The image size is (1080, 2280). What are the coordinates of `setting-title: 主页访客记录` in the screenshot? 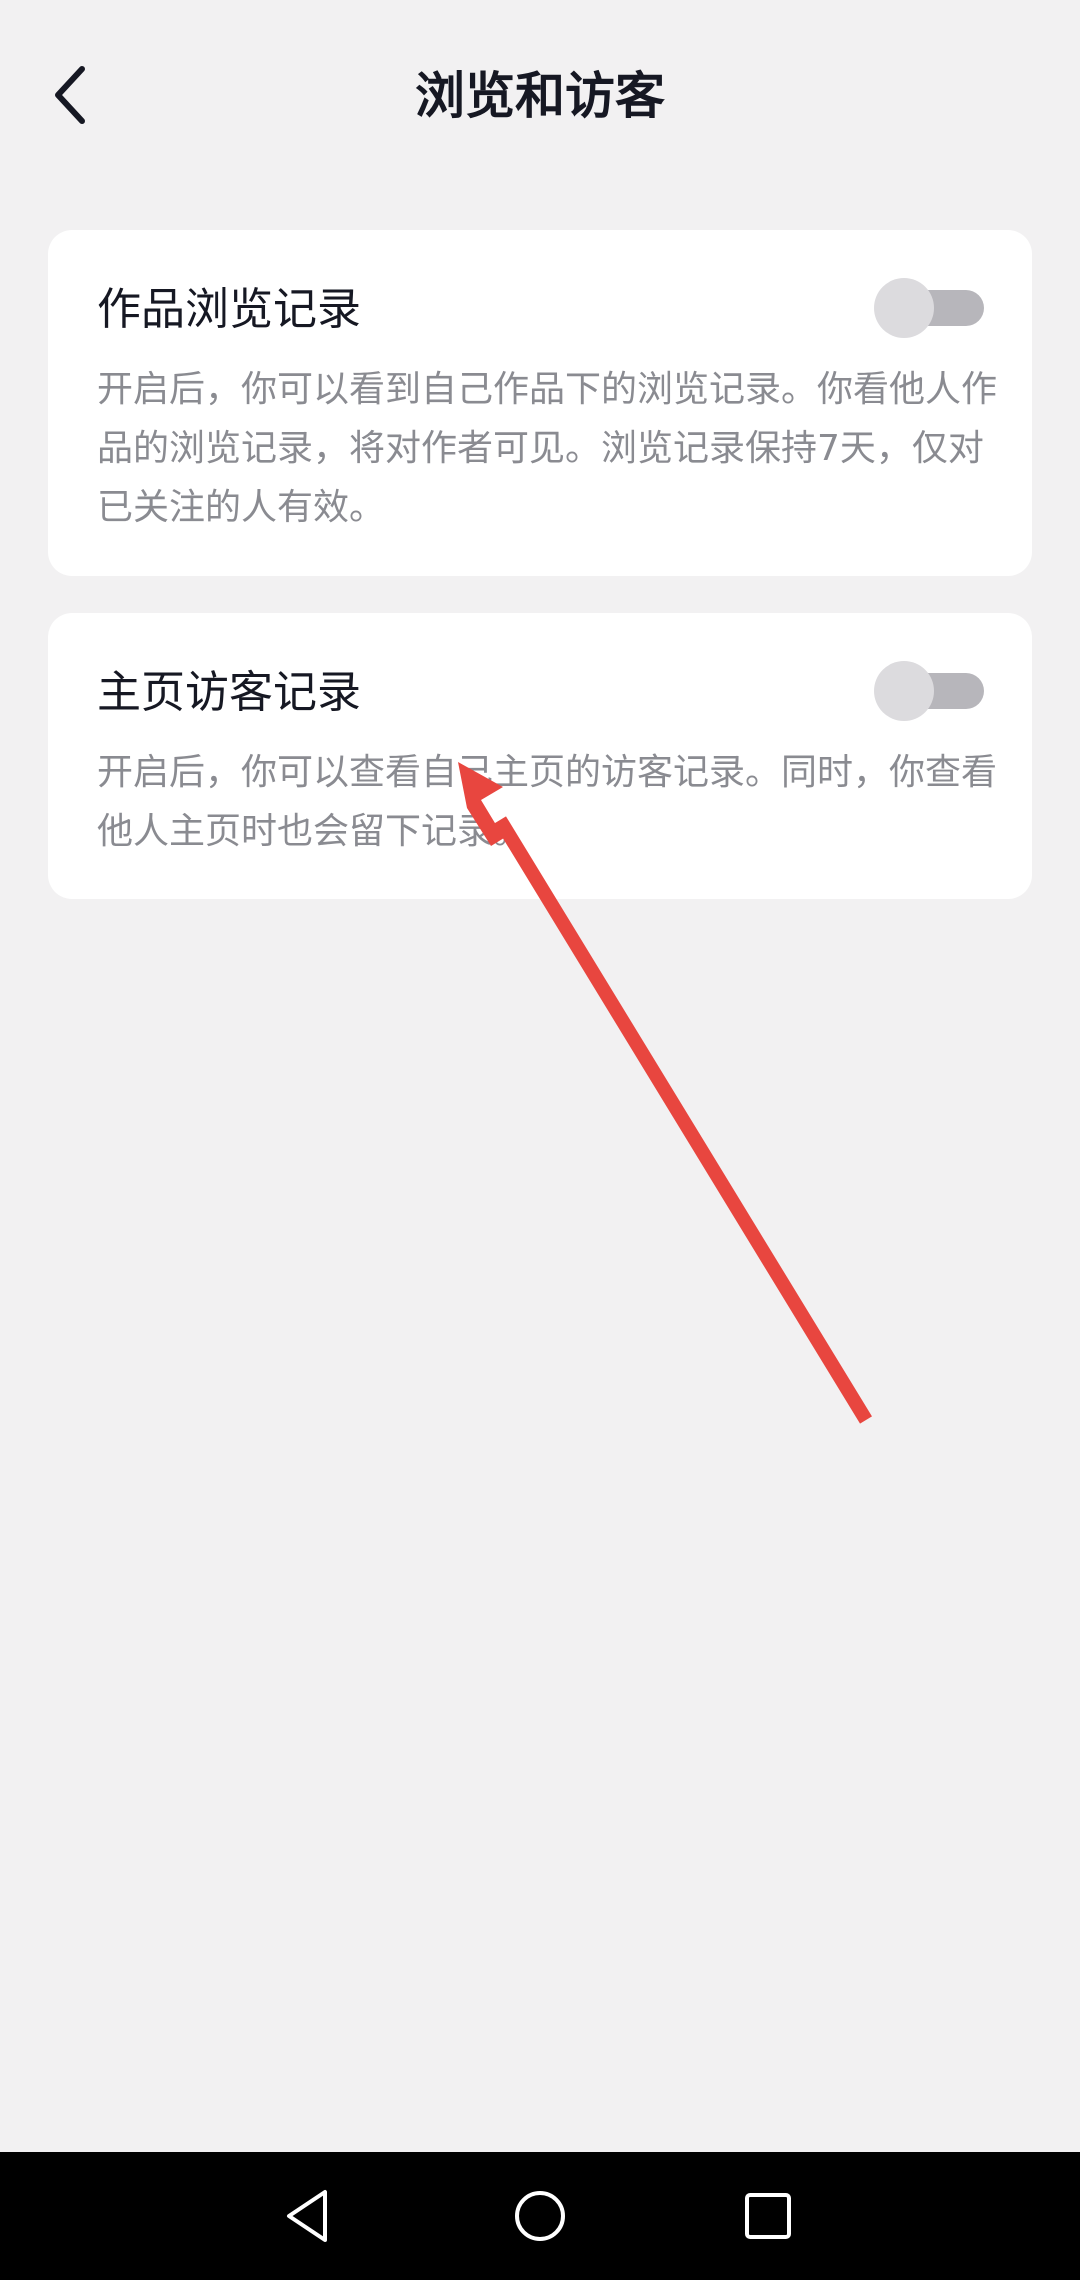 It's located at (229, 692).